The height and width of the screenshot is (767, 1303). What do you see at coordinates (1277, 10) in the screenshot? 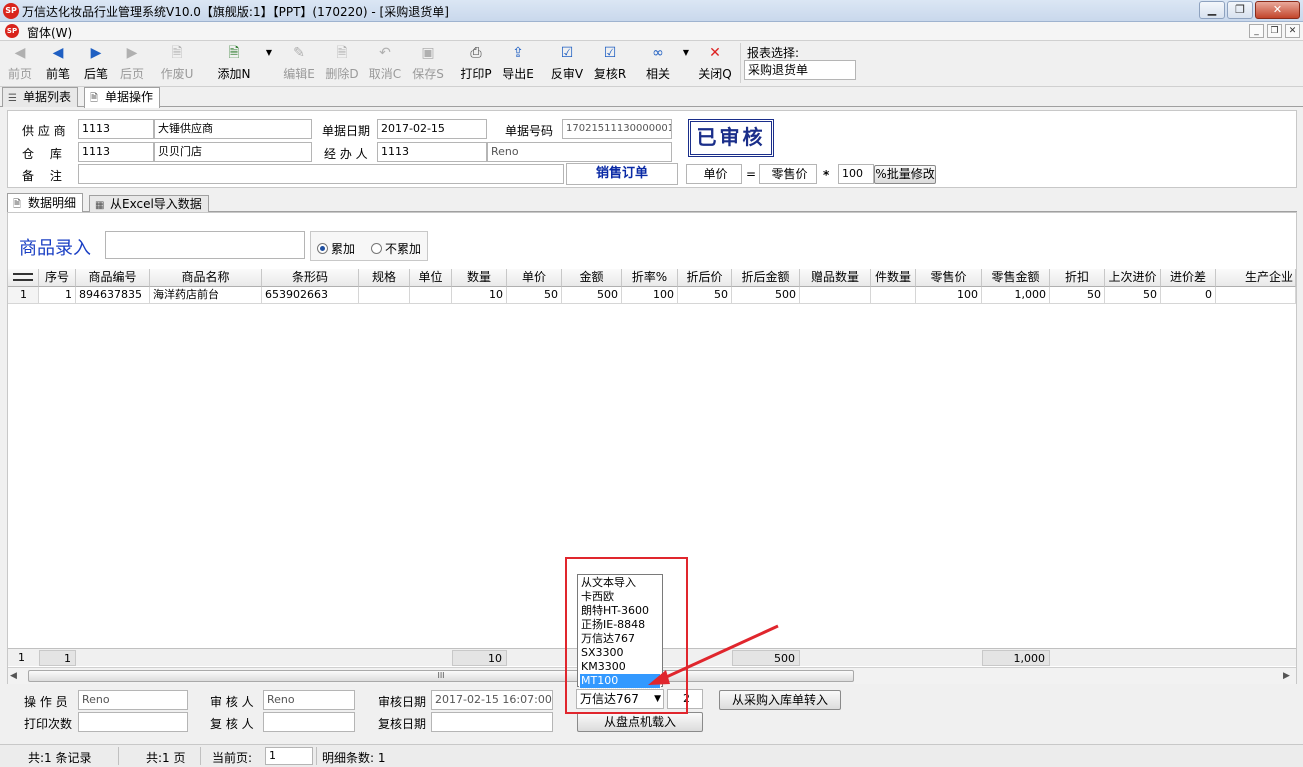
I see `close-window-button: ✕` at bounding box center [1277, 10].